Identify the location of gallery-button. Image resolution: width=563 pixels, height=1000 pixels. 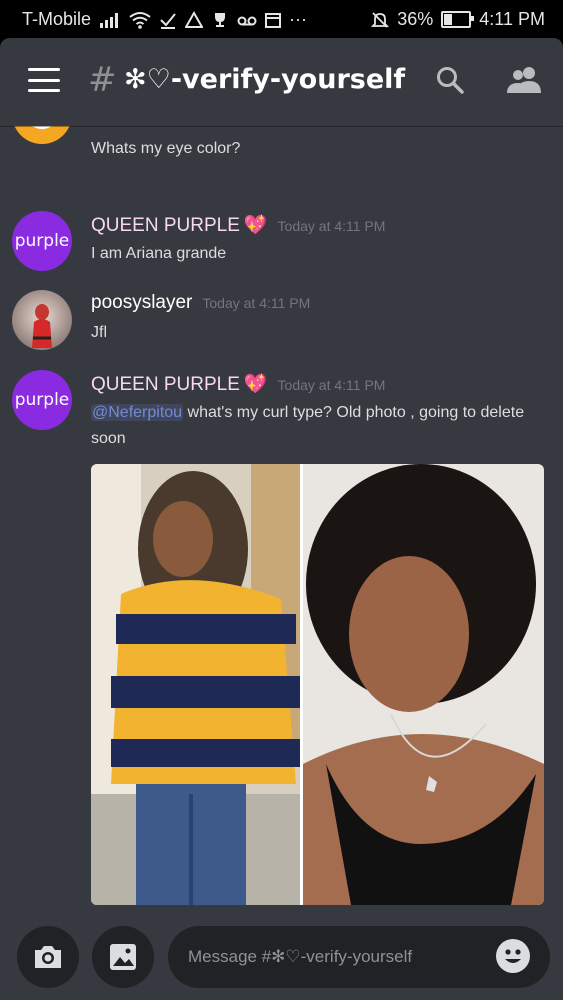
(123, 957).